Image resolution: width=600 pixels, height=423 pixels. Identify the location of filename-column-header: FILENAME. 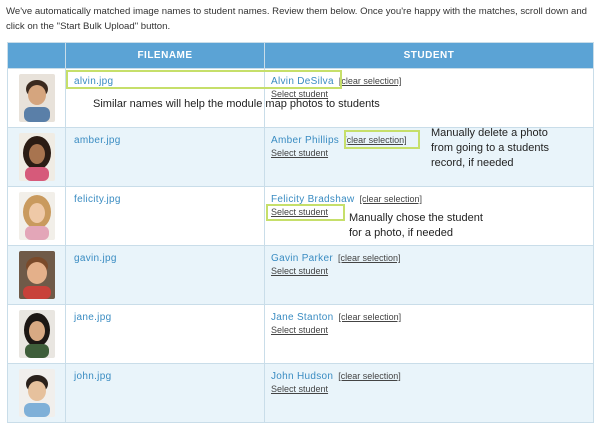
(165, 55).